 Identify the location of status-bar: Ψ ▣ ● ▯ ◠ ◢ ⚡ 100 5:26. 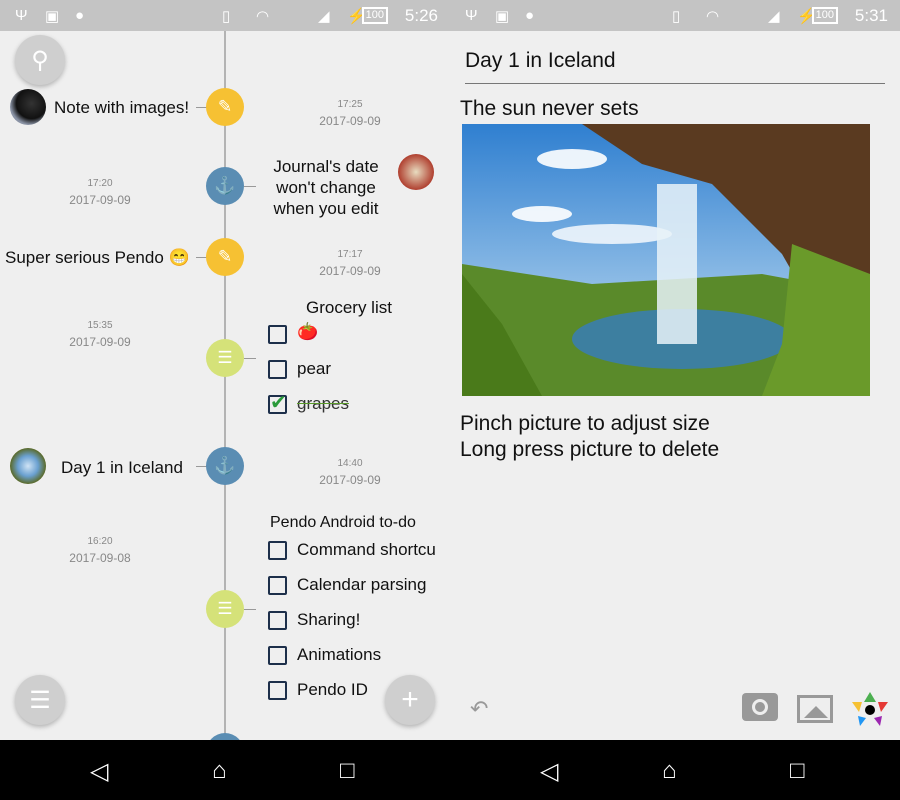
(225, 15).